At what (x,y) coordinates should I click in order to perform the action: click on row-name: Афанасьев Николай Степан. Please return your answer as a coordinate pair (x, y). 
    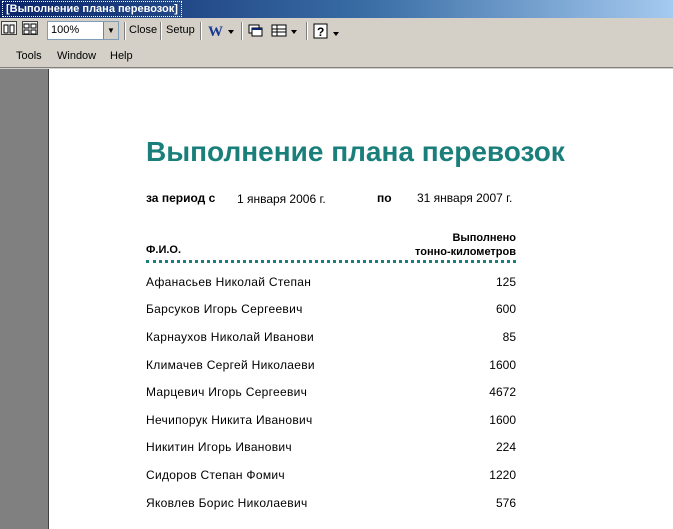
    Looking at the image, I should click on (229, 282).